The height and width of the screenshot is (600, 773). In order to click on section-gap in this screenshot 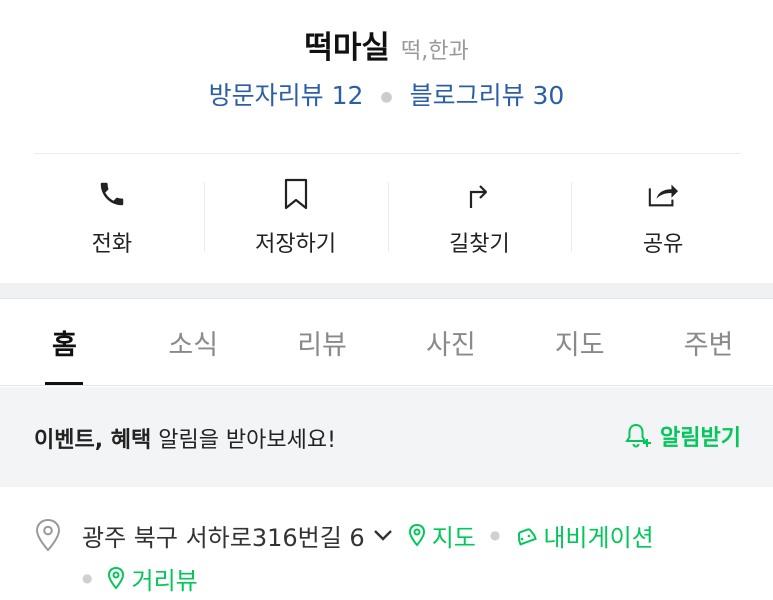, I will do `click(386, 291)`.